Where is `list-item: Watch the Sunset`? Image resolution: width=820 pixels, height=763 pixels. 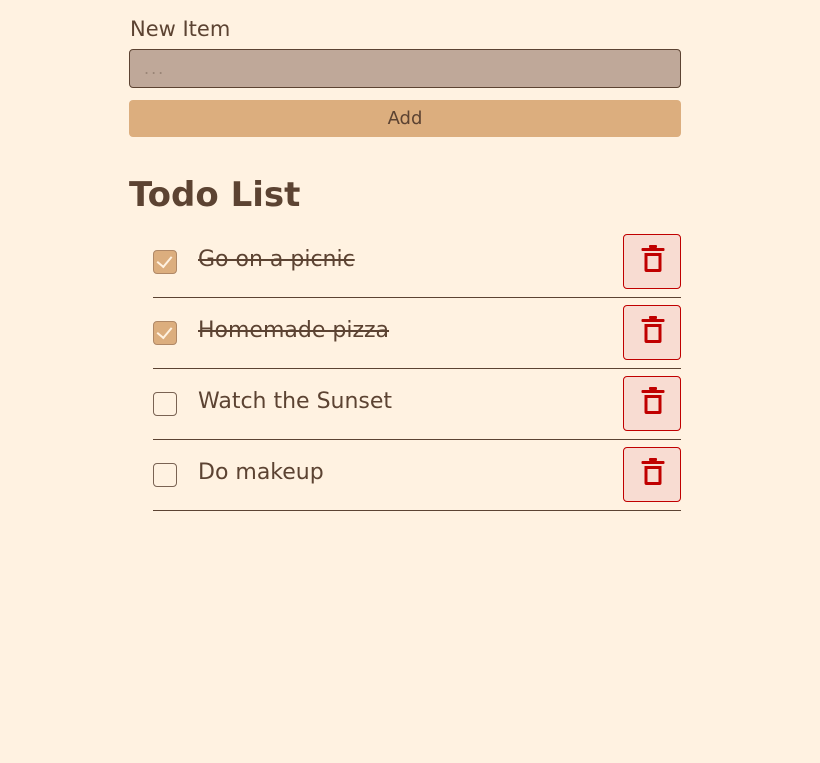 list-item: Watch the Sunset is located at coordinates (417, 404).